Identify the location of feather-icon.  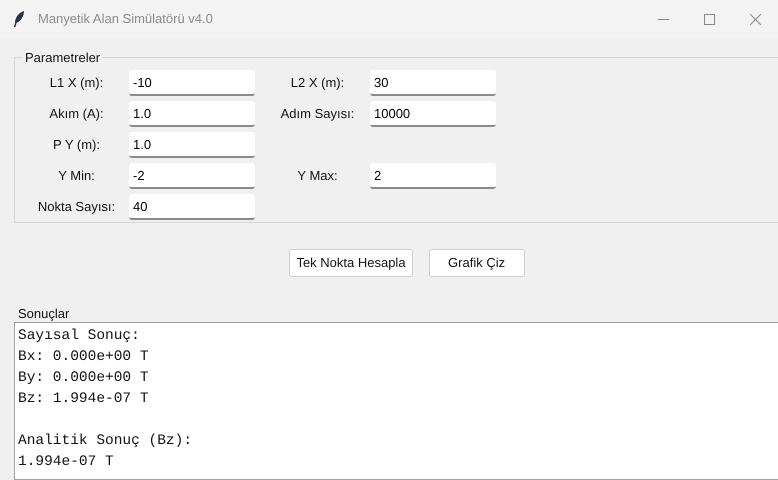
(19, 19).